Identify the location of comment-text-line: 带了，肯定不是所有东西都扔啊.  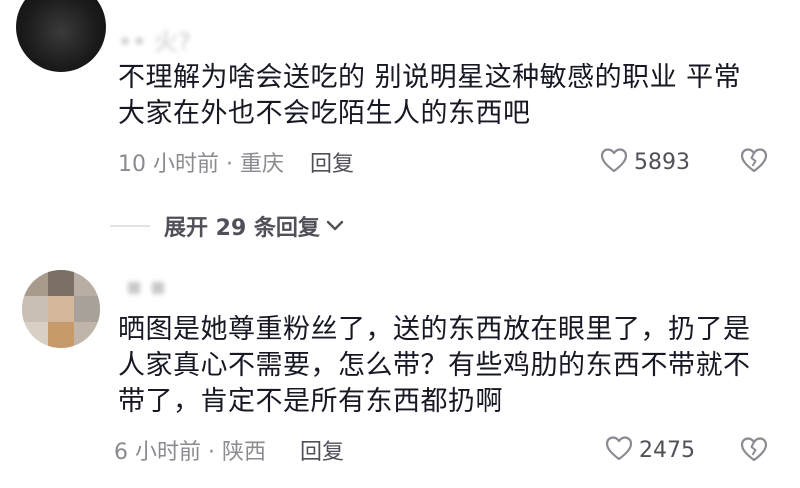
(310, 401).